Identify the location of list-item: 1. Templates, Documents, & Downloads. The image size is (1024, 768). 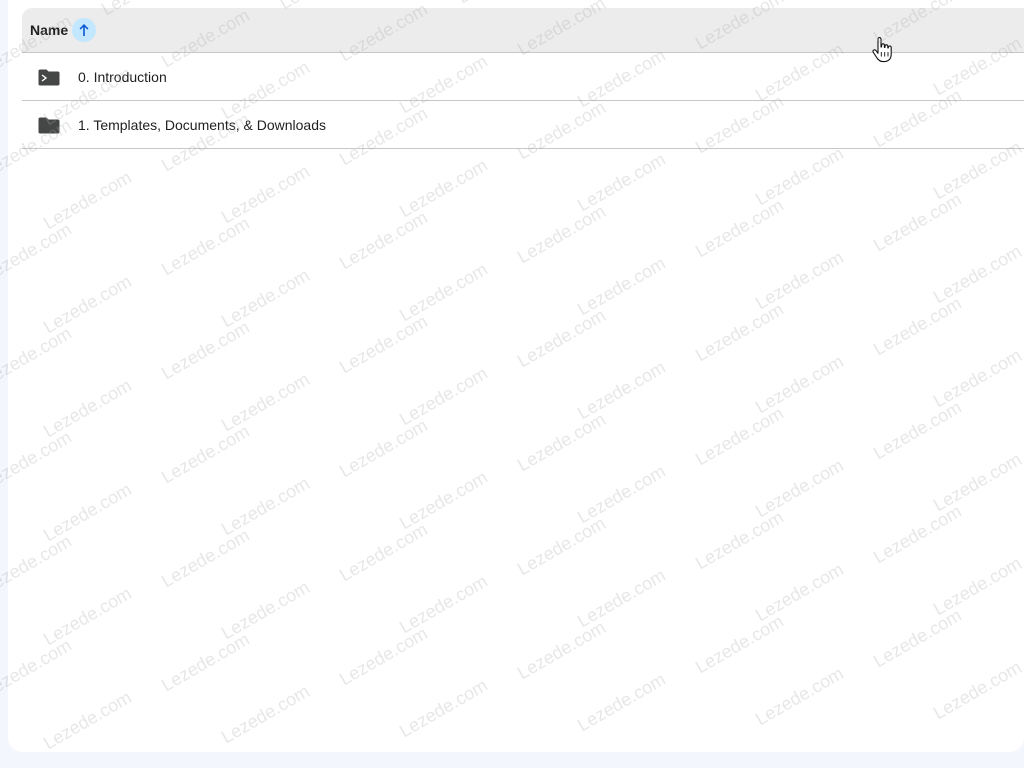
(523, 125).